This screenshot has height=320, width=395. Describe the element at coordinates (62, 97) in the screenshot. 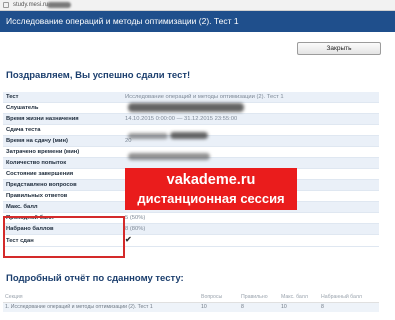

I see `row-label: Тест` at that location.